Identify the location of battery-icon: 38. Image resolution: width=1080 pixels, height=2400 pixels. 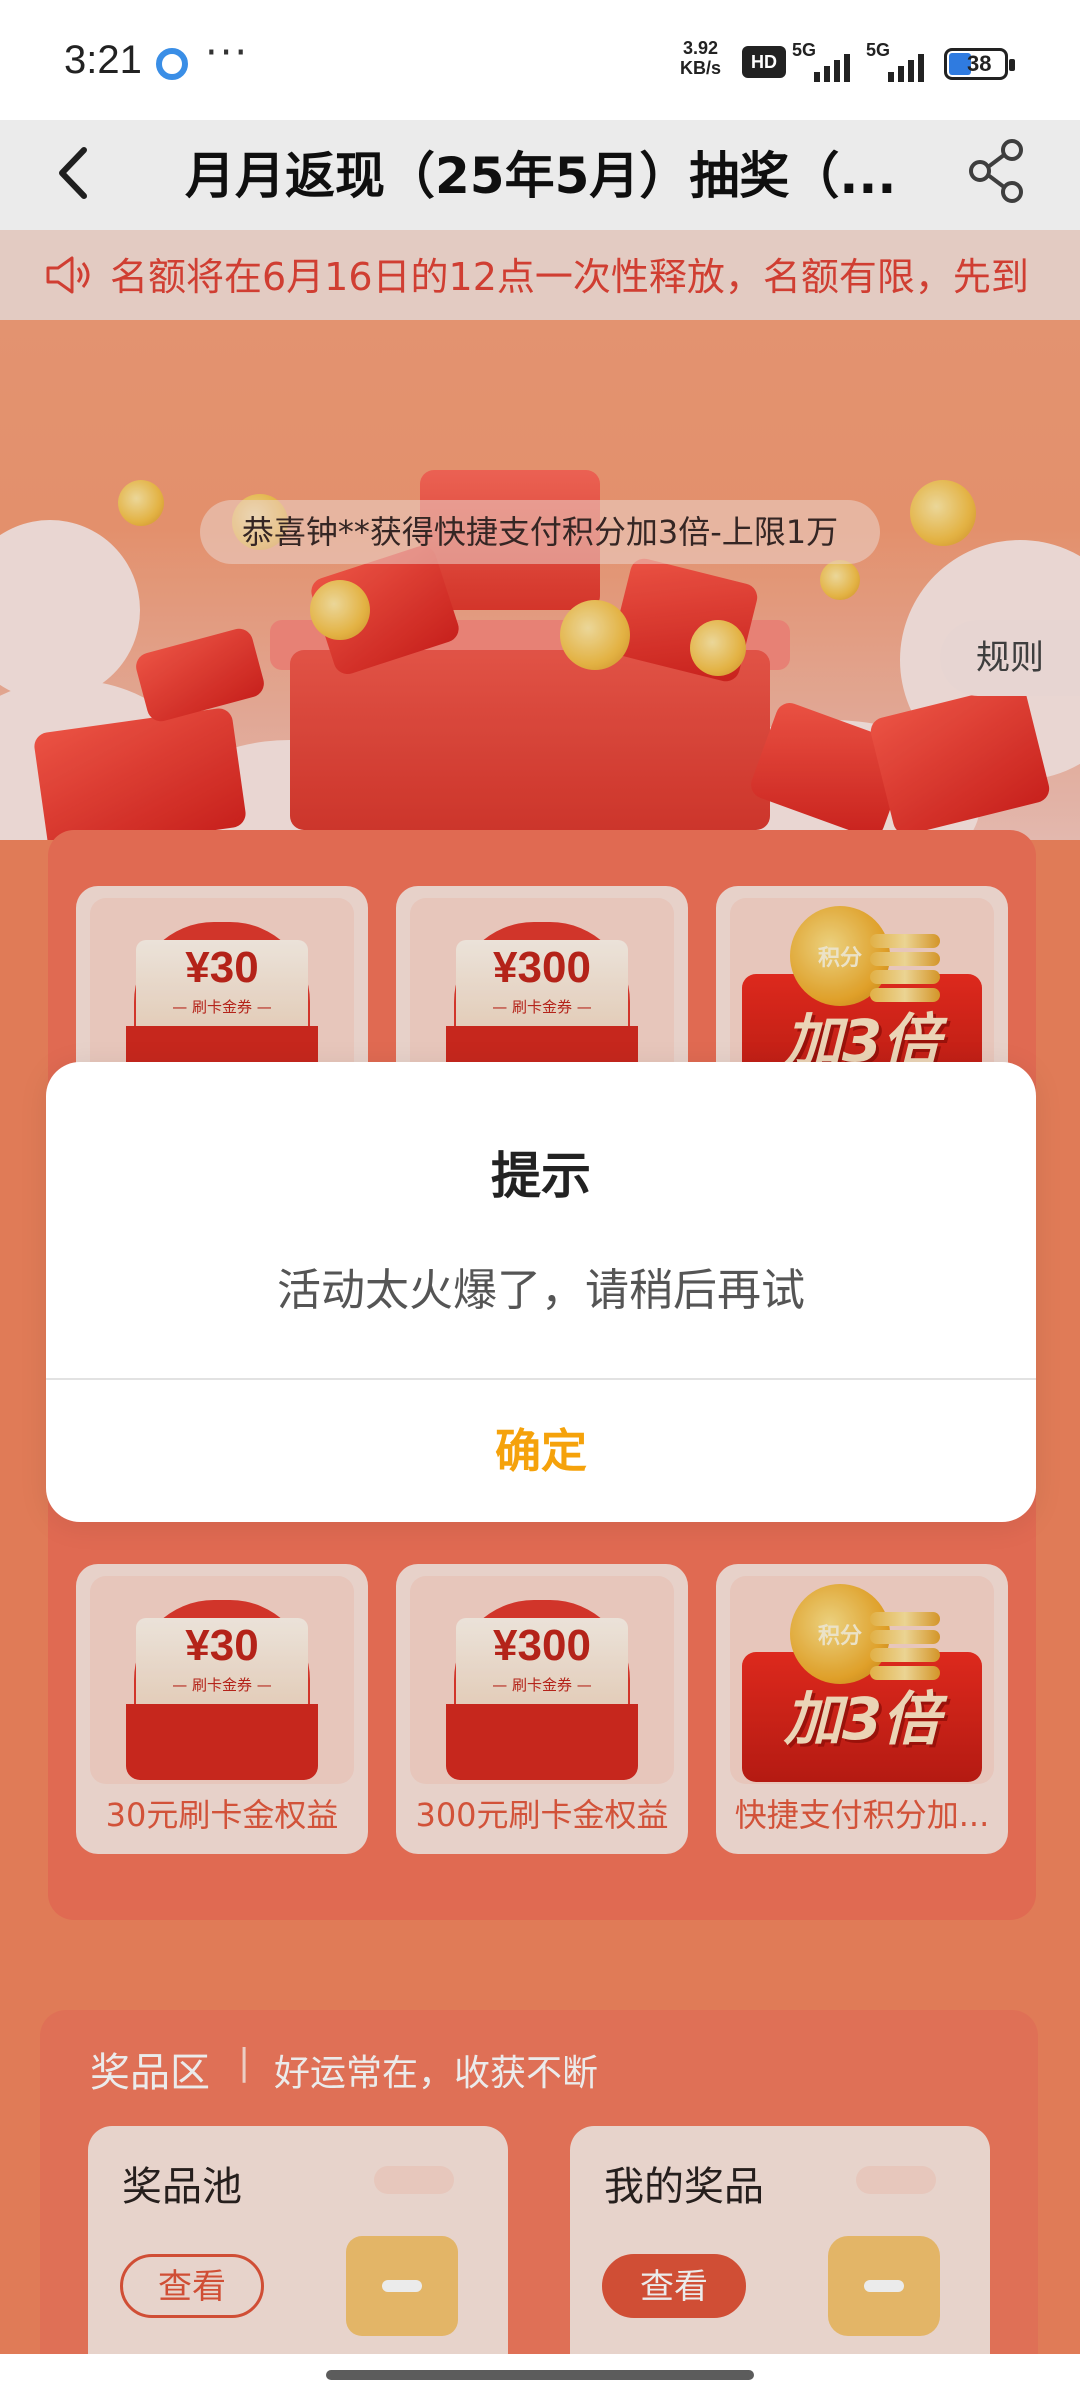
(979, 64).